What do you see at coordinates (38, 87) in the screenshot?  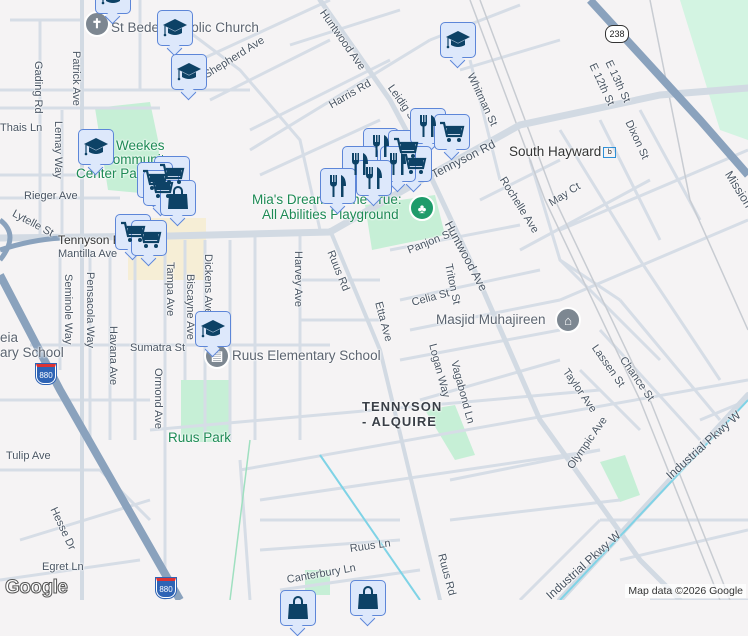 I see `street-label: Gading Rd` at bounding box center [38, 87].